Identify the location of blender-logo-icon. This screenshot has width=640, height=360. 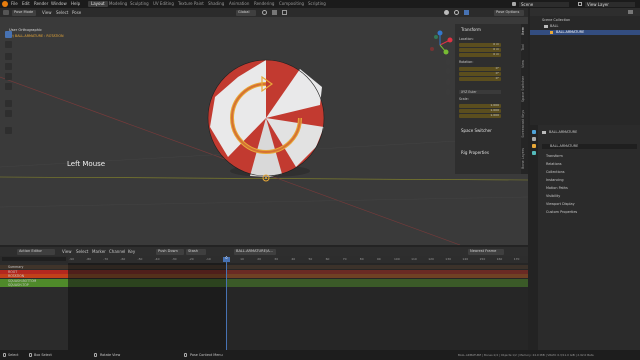
(5, 4).